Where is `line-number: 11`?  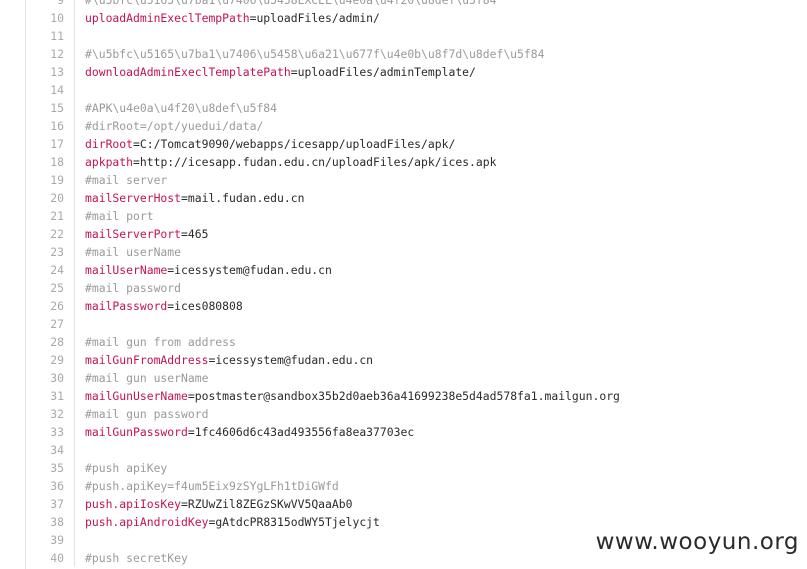 line-number: 11 is located at coordinates (57, 36).